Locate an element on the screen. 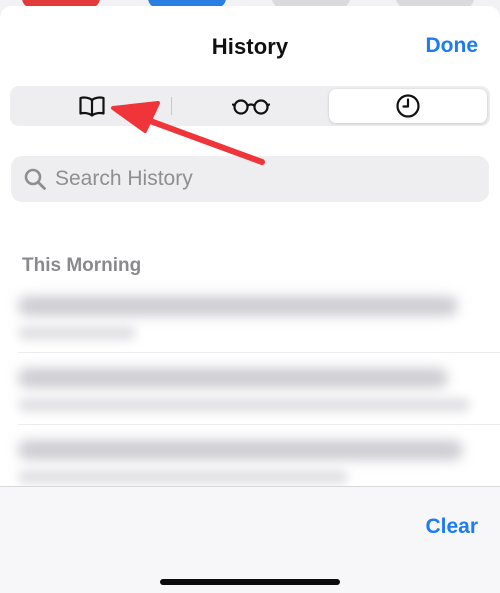 Image resolution: width=500 pixels, height=593 pixels. segment-reading-list is located at coordinates (251, 106).